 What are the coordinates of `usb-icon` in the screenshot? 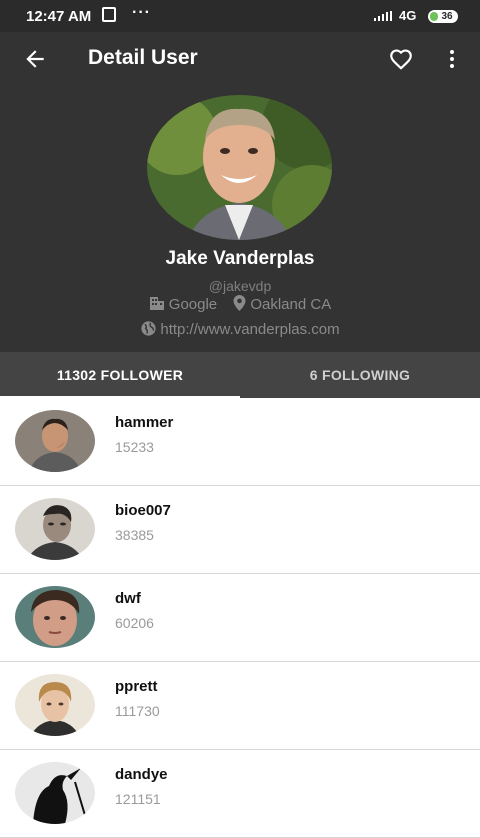 It's located at (109, 14).